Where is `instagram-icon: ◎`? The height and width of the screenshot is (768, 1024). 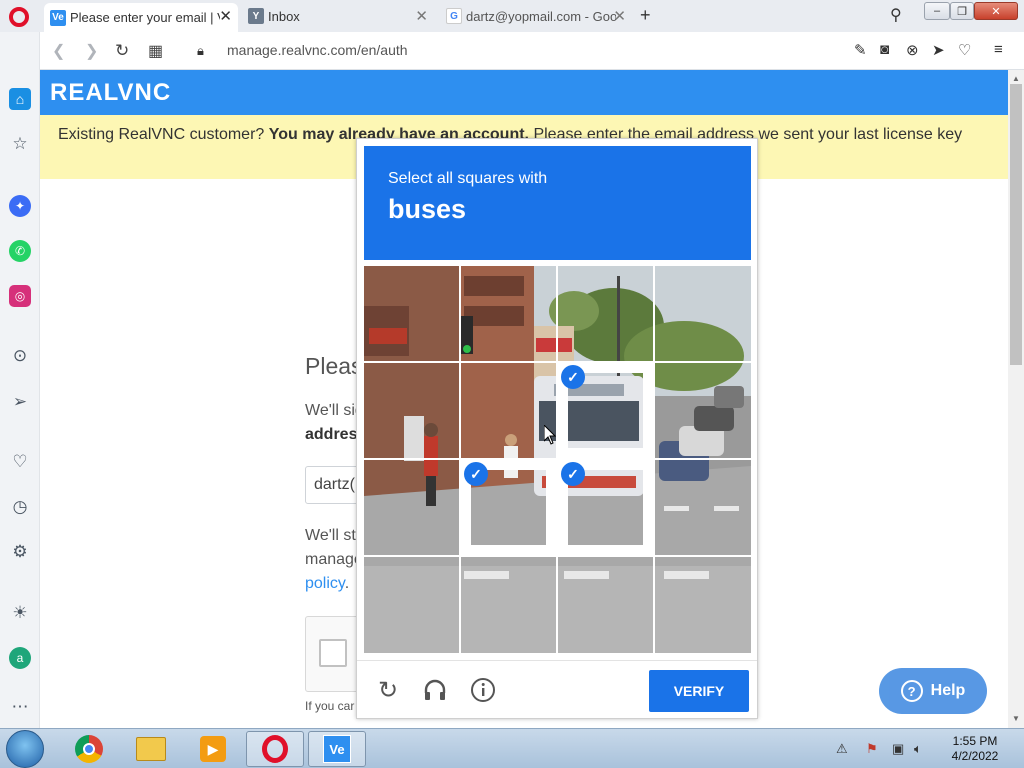 instagram-icon: ◎ is located at coordinates (20, 296).